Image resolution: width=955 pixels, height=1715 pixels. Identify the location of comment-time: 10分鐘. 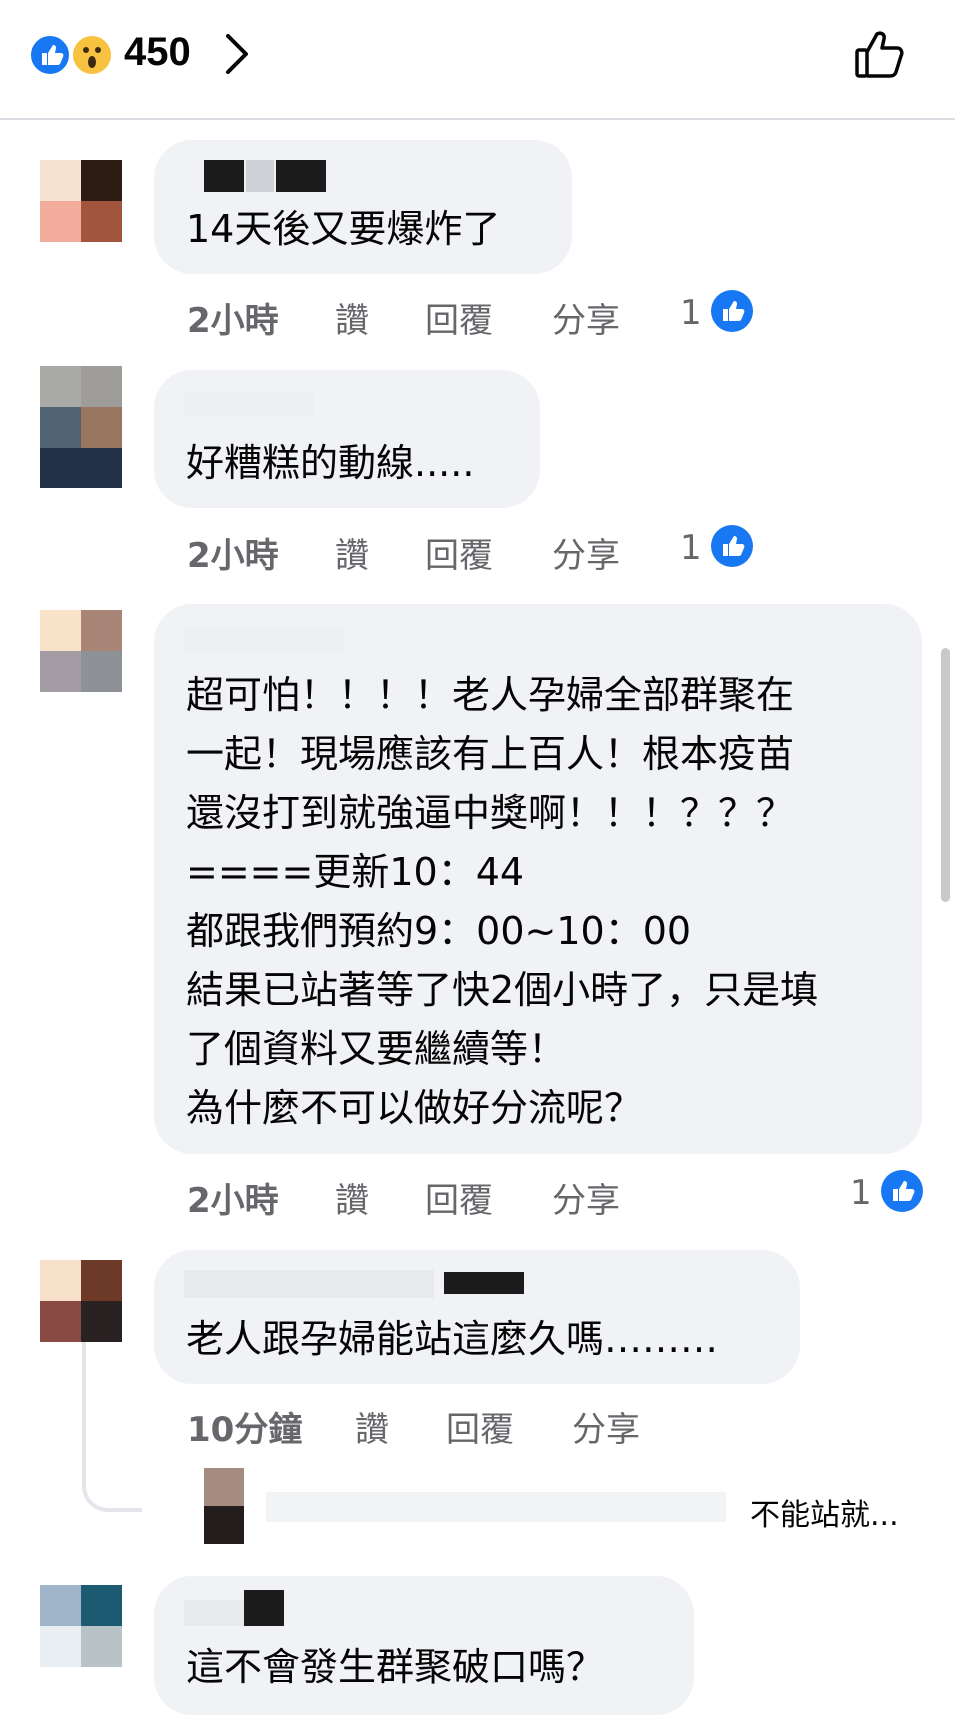
(244, 1426).